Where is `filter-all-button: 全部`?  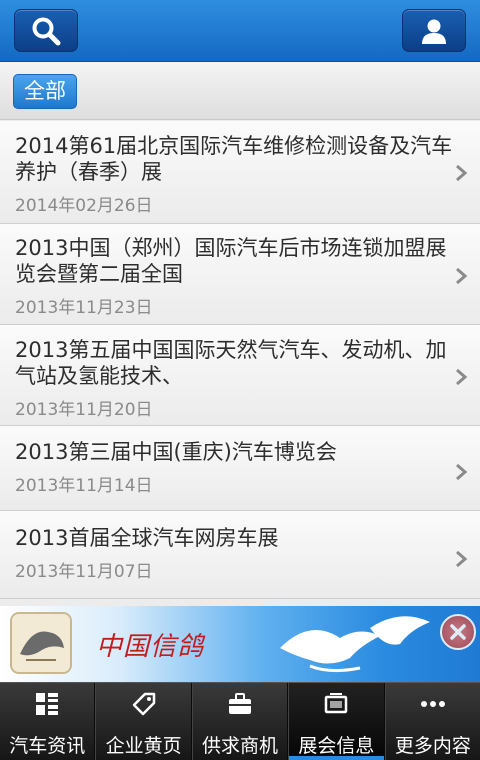 filter-all-button: 全部 is located at coordinates (45, 91).